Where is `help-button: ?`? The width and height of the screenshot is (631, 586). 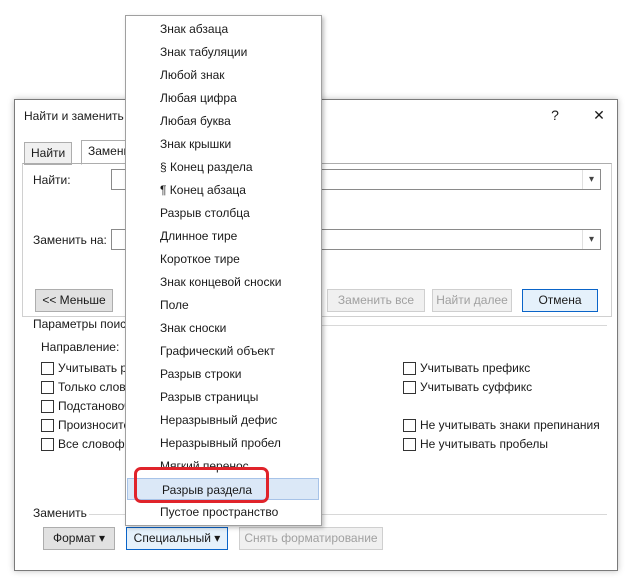 help-button: ? is located at coordinates (555, 115).